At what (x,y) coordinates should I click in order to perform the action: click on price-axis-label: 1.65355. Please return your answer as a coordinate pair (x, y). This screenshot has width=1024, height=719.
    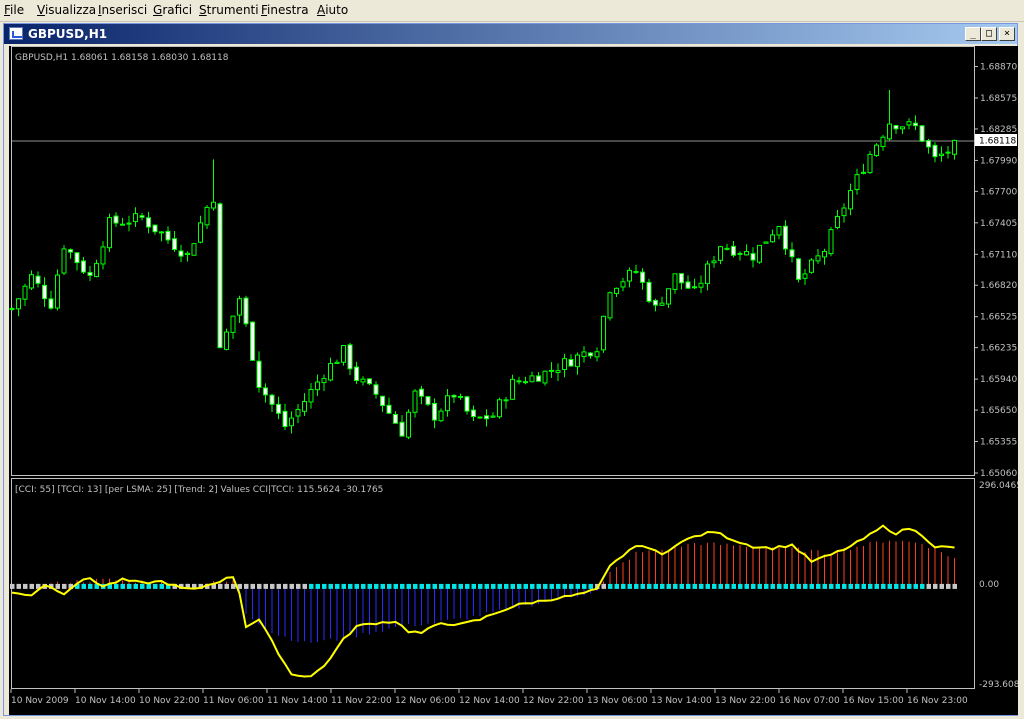
    Looking at the image, I should click on (998, 443).